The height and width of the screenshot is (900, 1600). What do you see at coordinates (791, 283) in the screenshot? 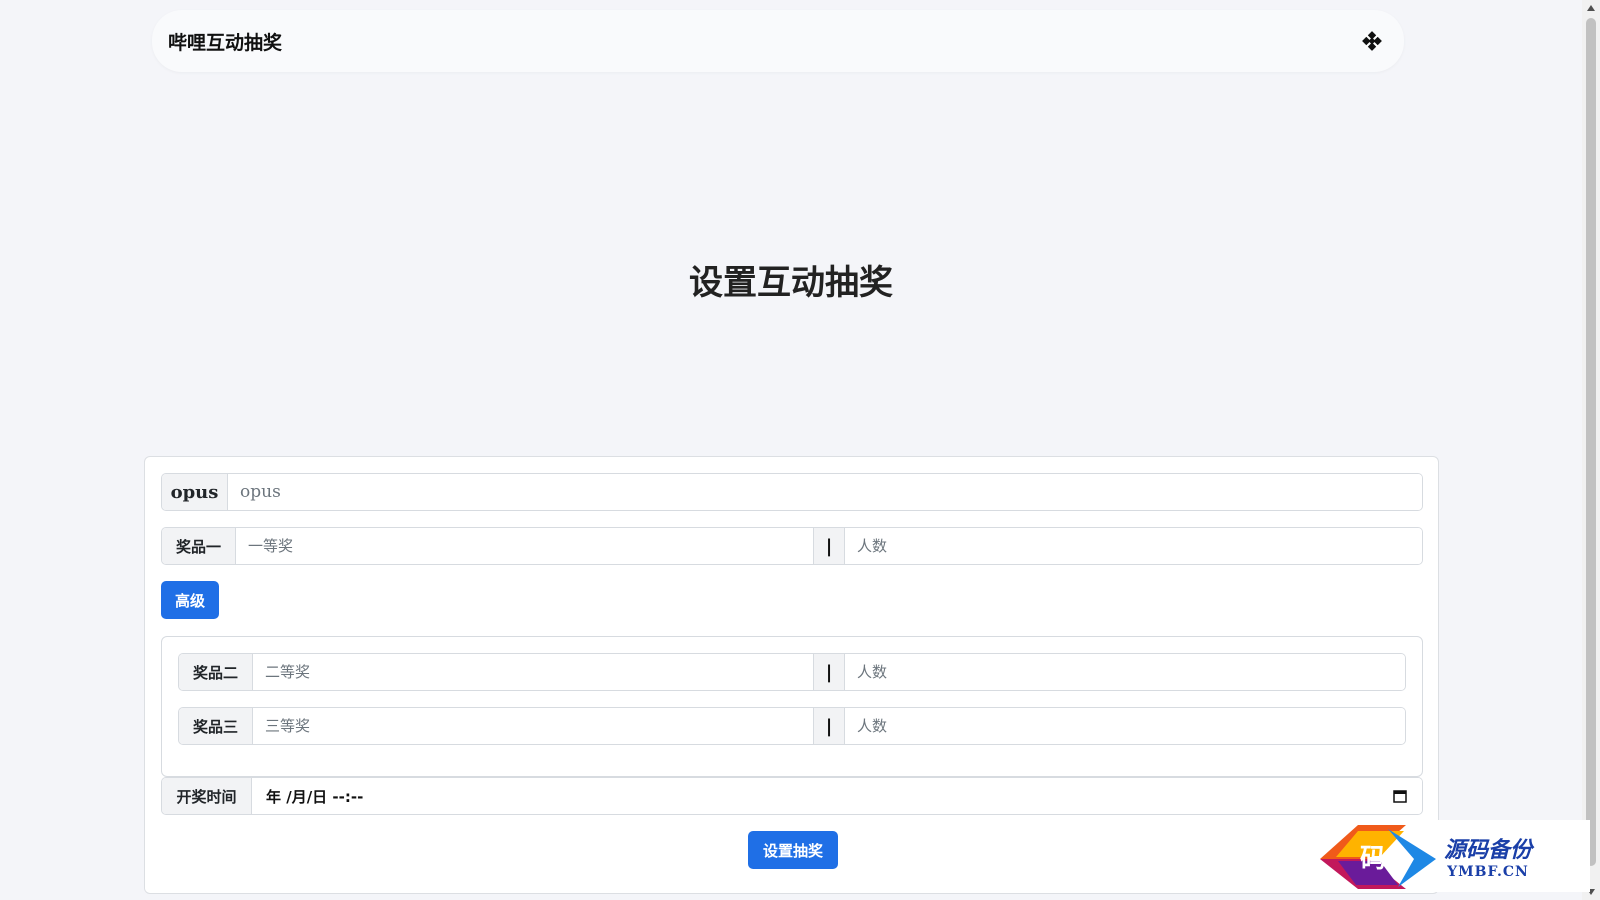
I see `page-title: 设置互动抽奖` at bounding box center [791, 283].